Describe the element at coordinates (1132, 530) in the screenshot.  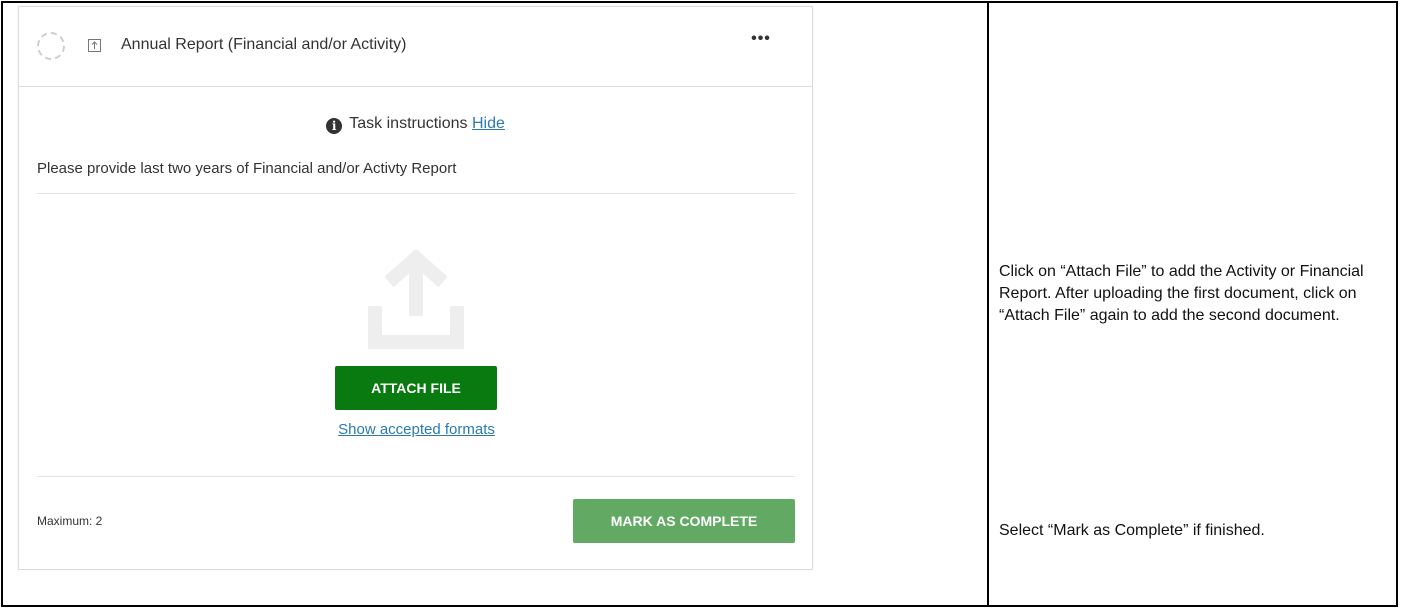
I see `mark-complete-help-text: Select “Mark as Complete” if finished.` at that location.